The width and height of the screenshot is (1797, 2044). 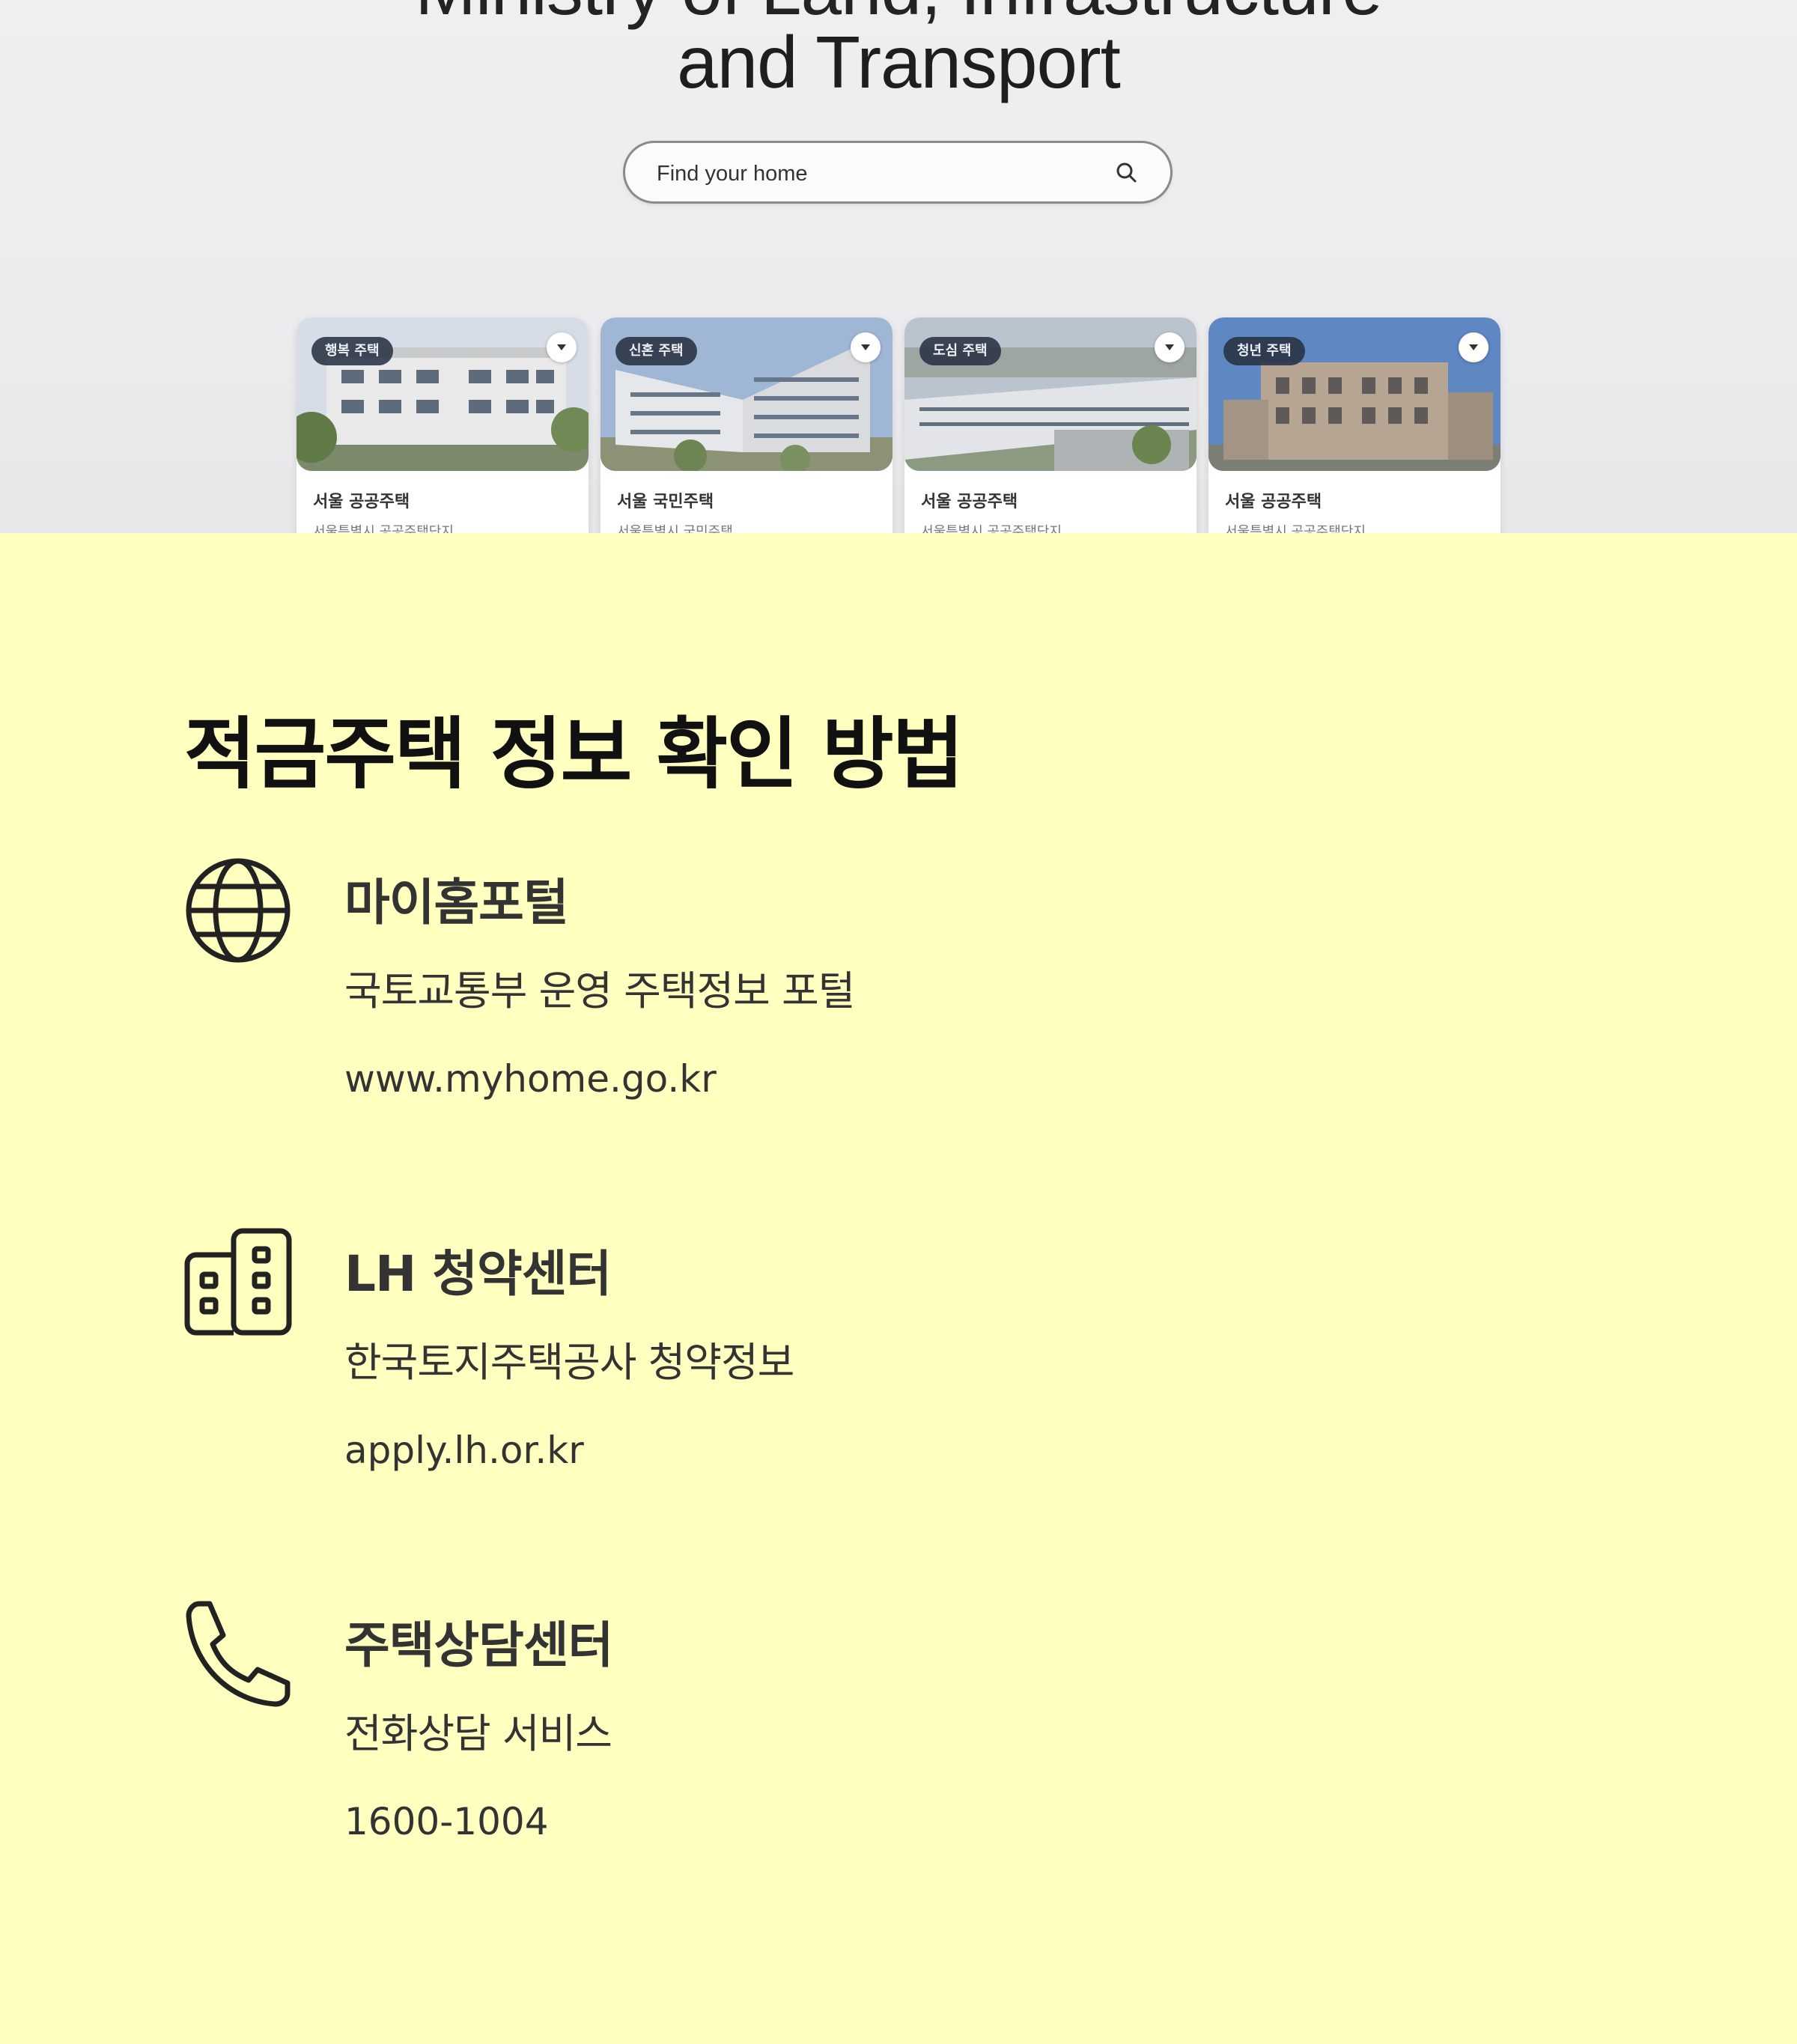 What do you see at coordinates (478, 1733) in the screenshot?
I see `info-item-description: 전화상담 서비스` at bounding box center [478, 1733].